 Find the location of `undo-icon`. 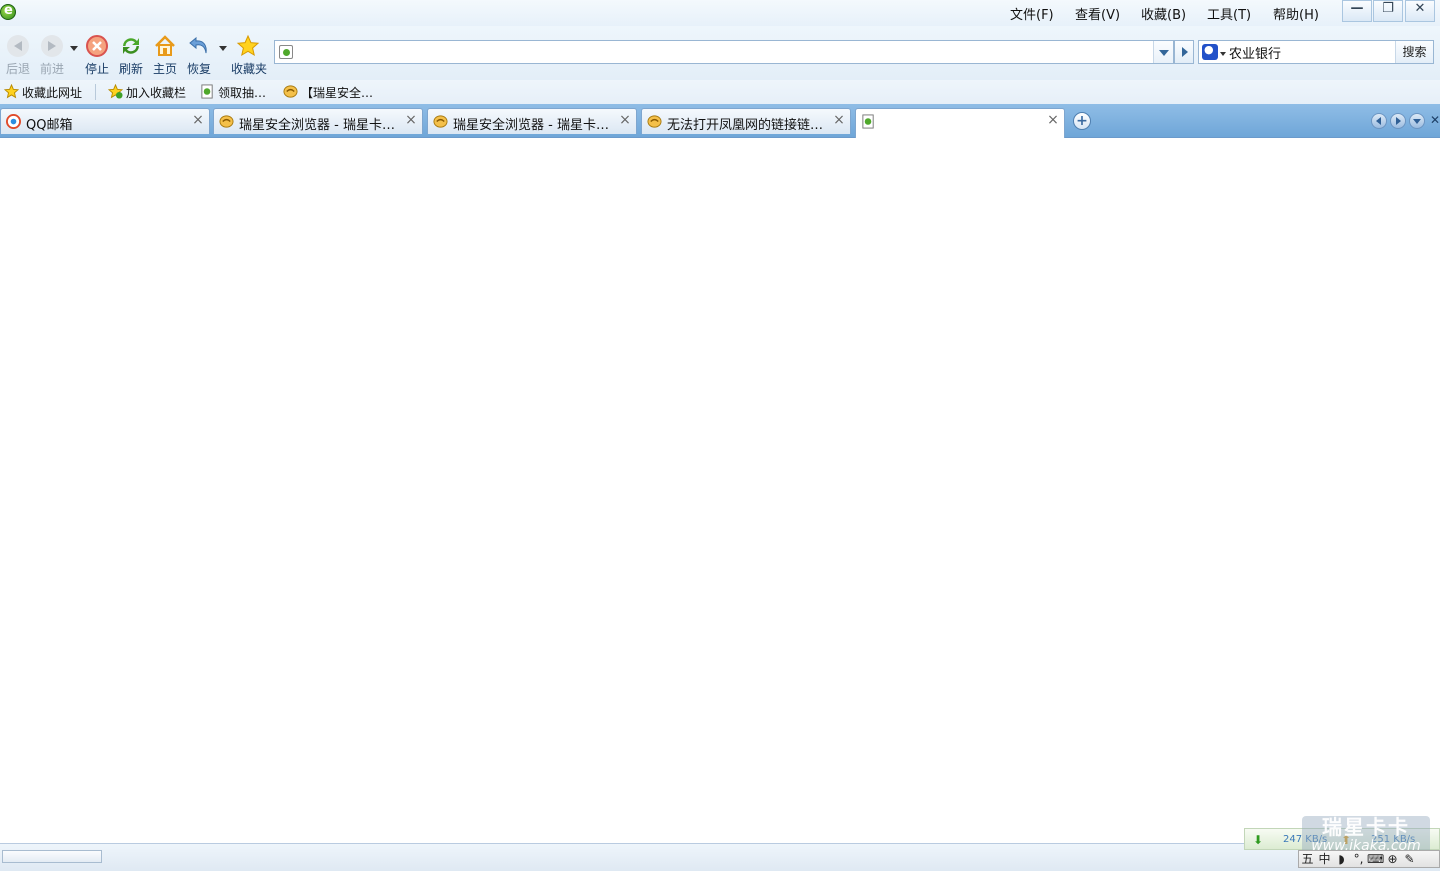

undo-icon is located at coordinates (198, 45).